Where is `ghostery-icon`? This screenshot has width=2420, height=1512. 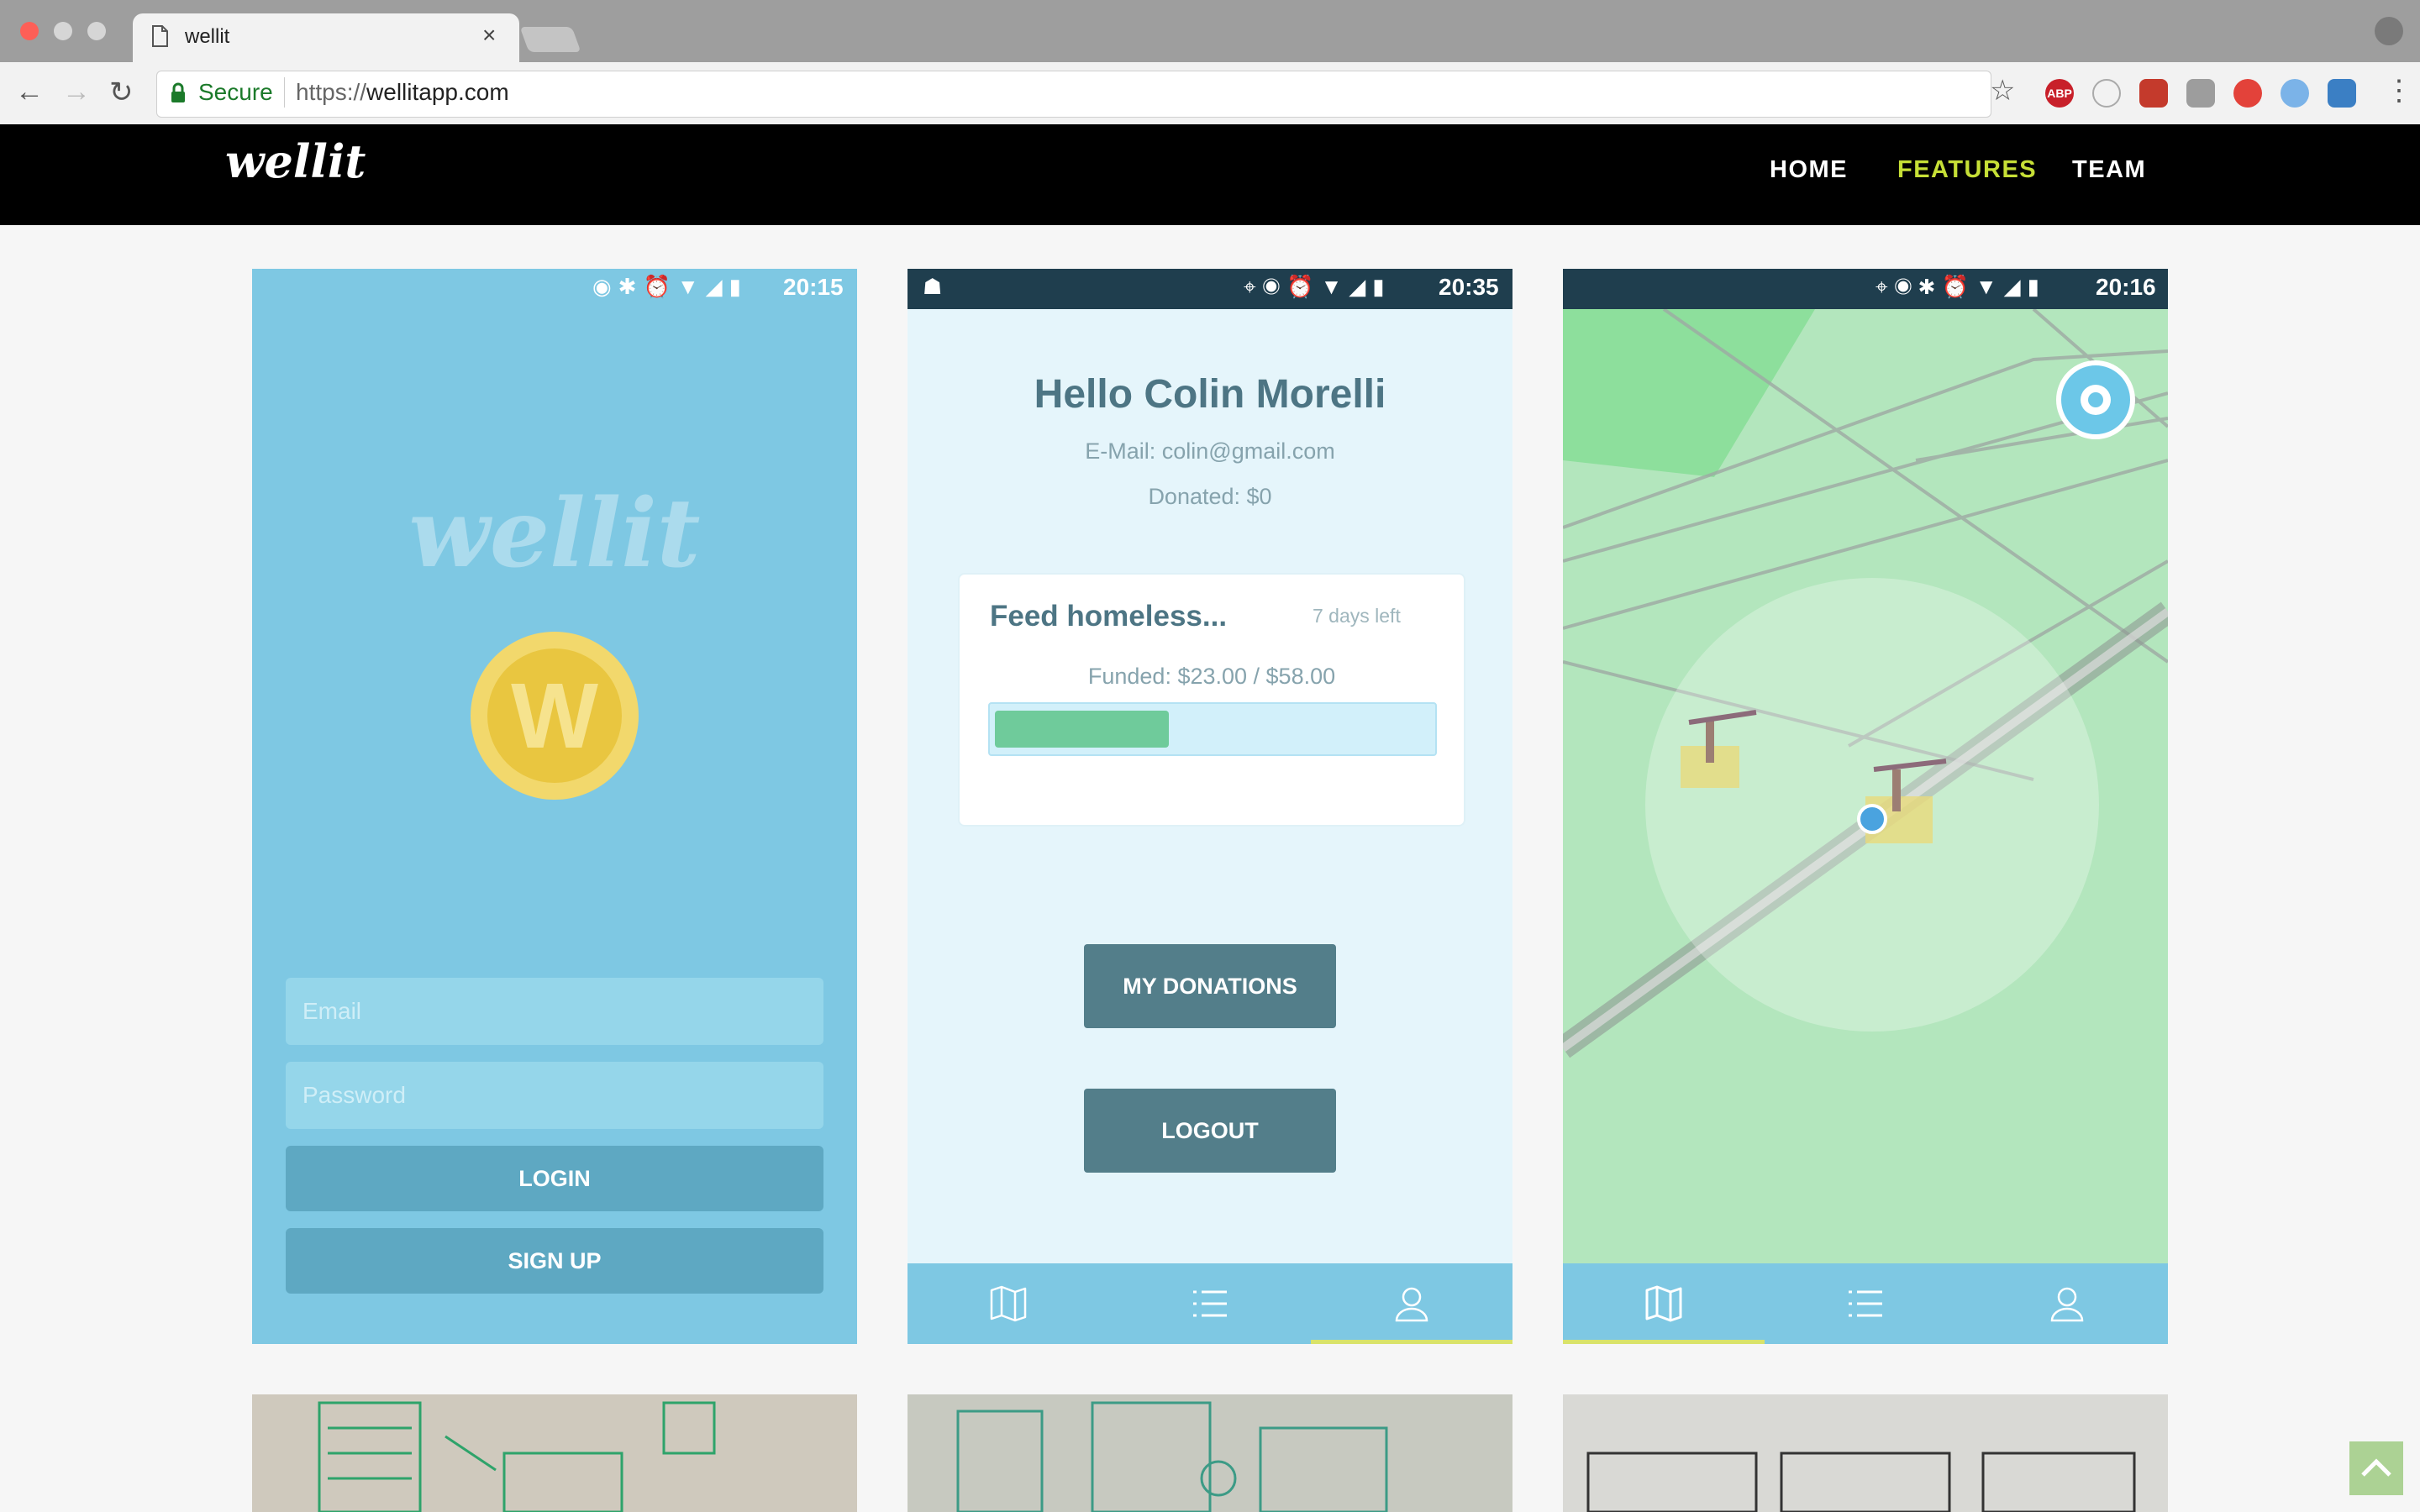 ghostery-icon is located at coordinates (2106, 93).